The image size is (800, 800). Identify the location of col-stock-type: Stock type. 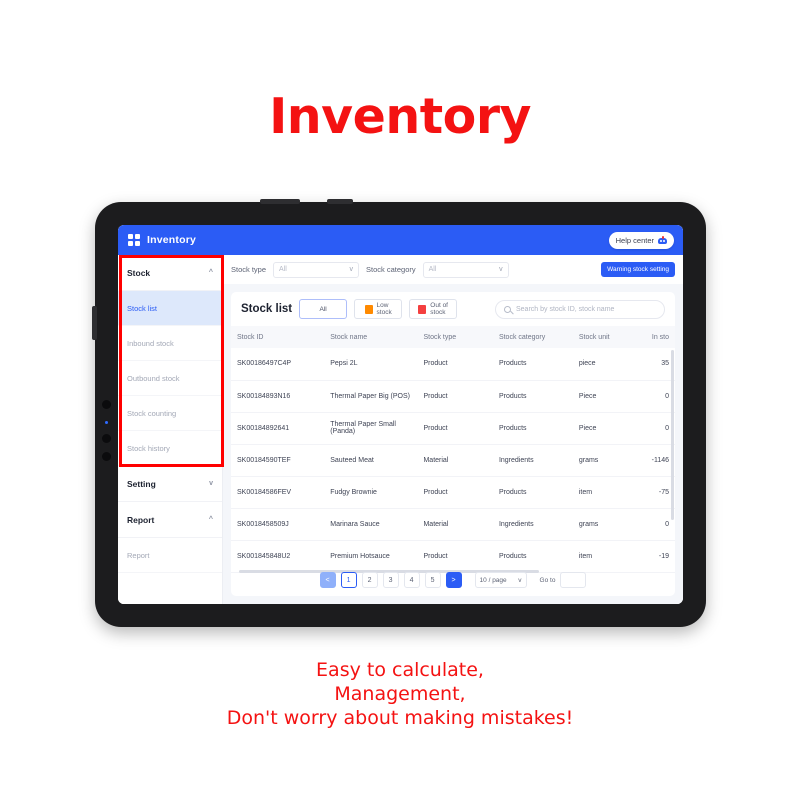
(455, 337).